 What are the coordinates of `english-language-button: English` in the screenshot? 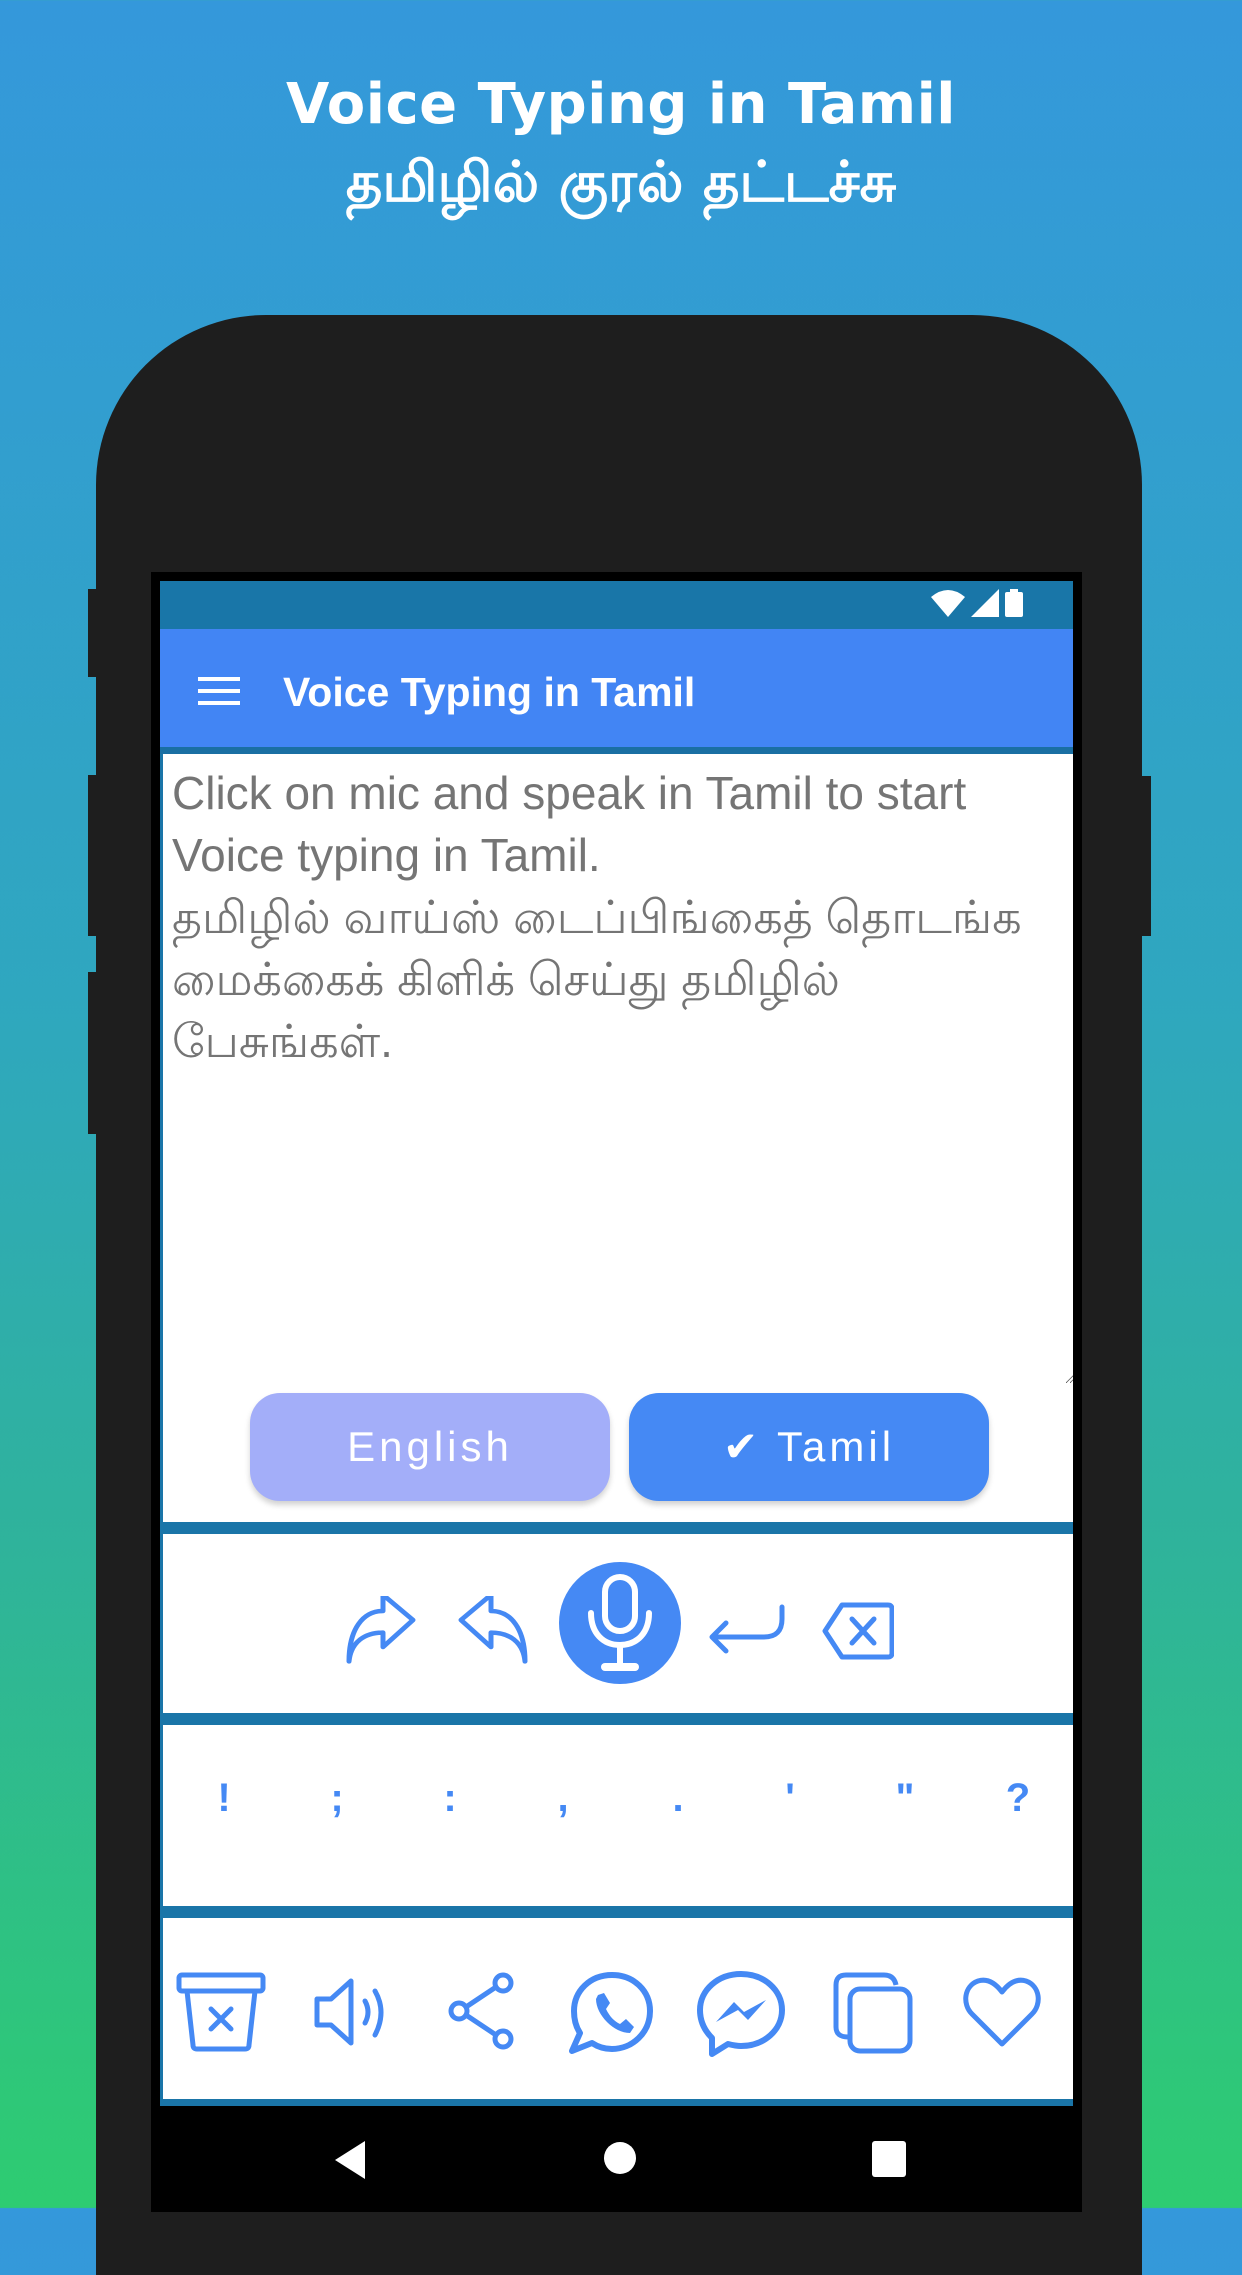 It's located at (430, 1447).